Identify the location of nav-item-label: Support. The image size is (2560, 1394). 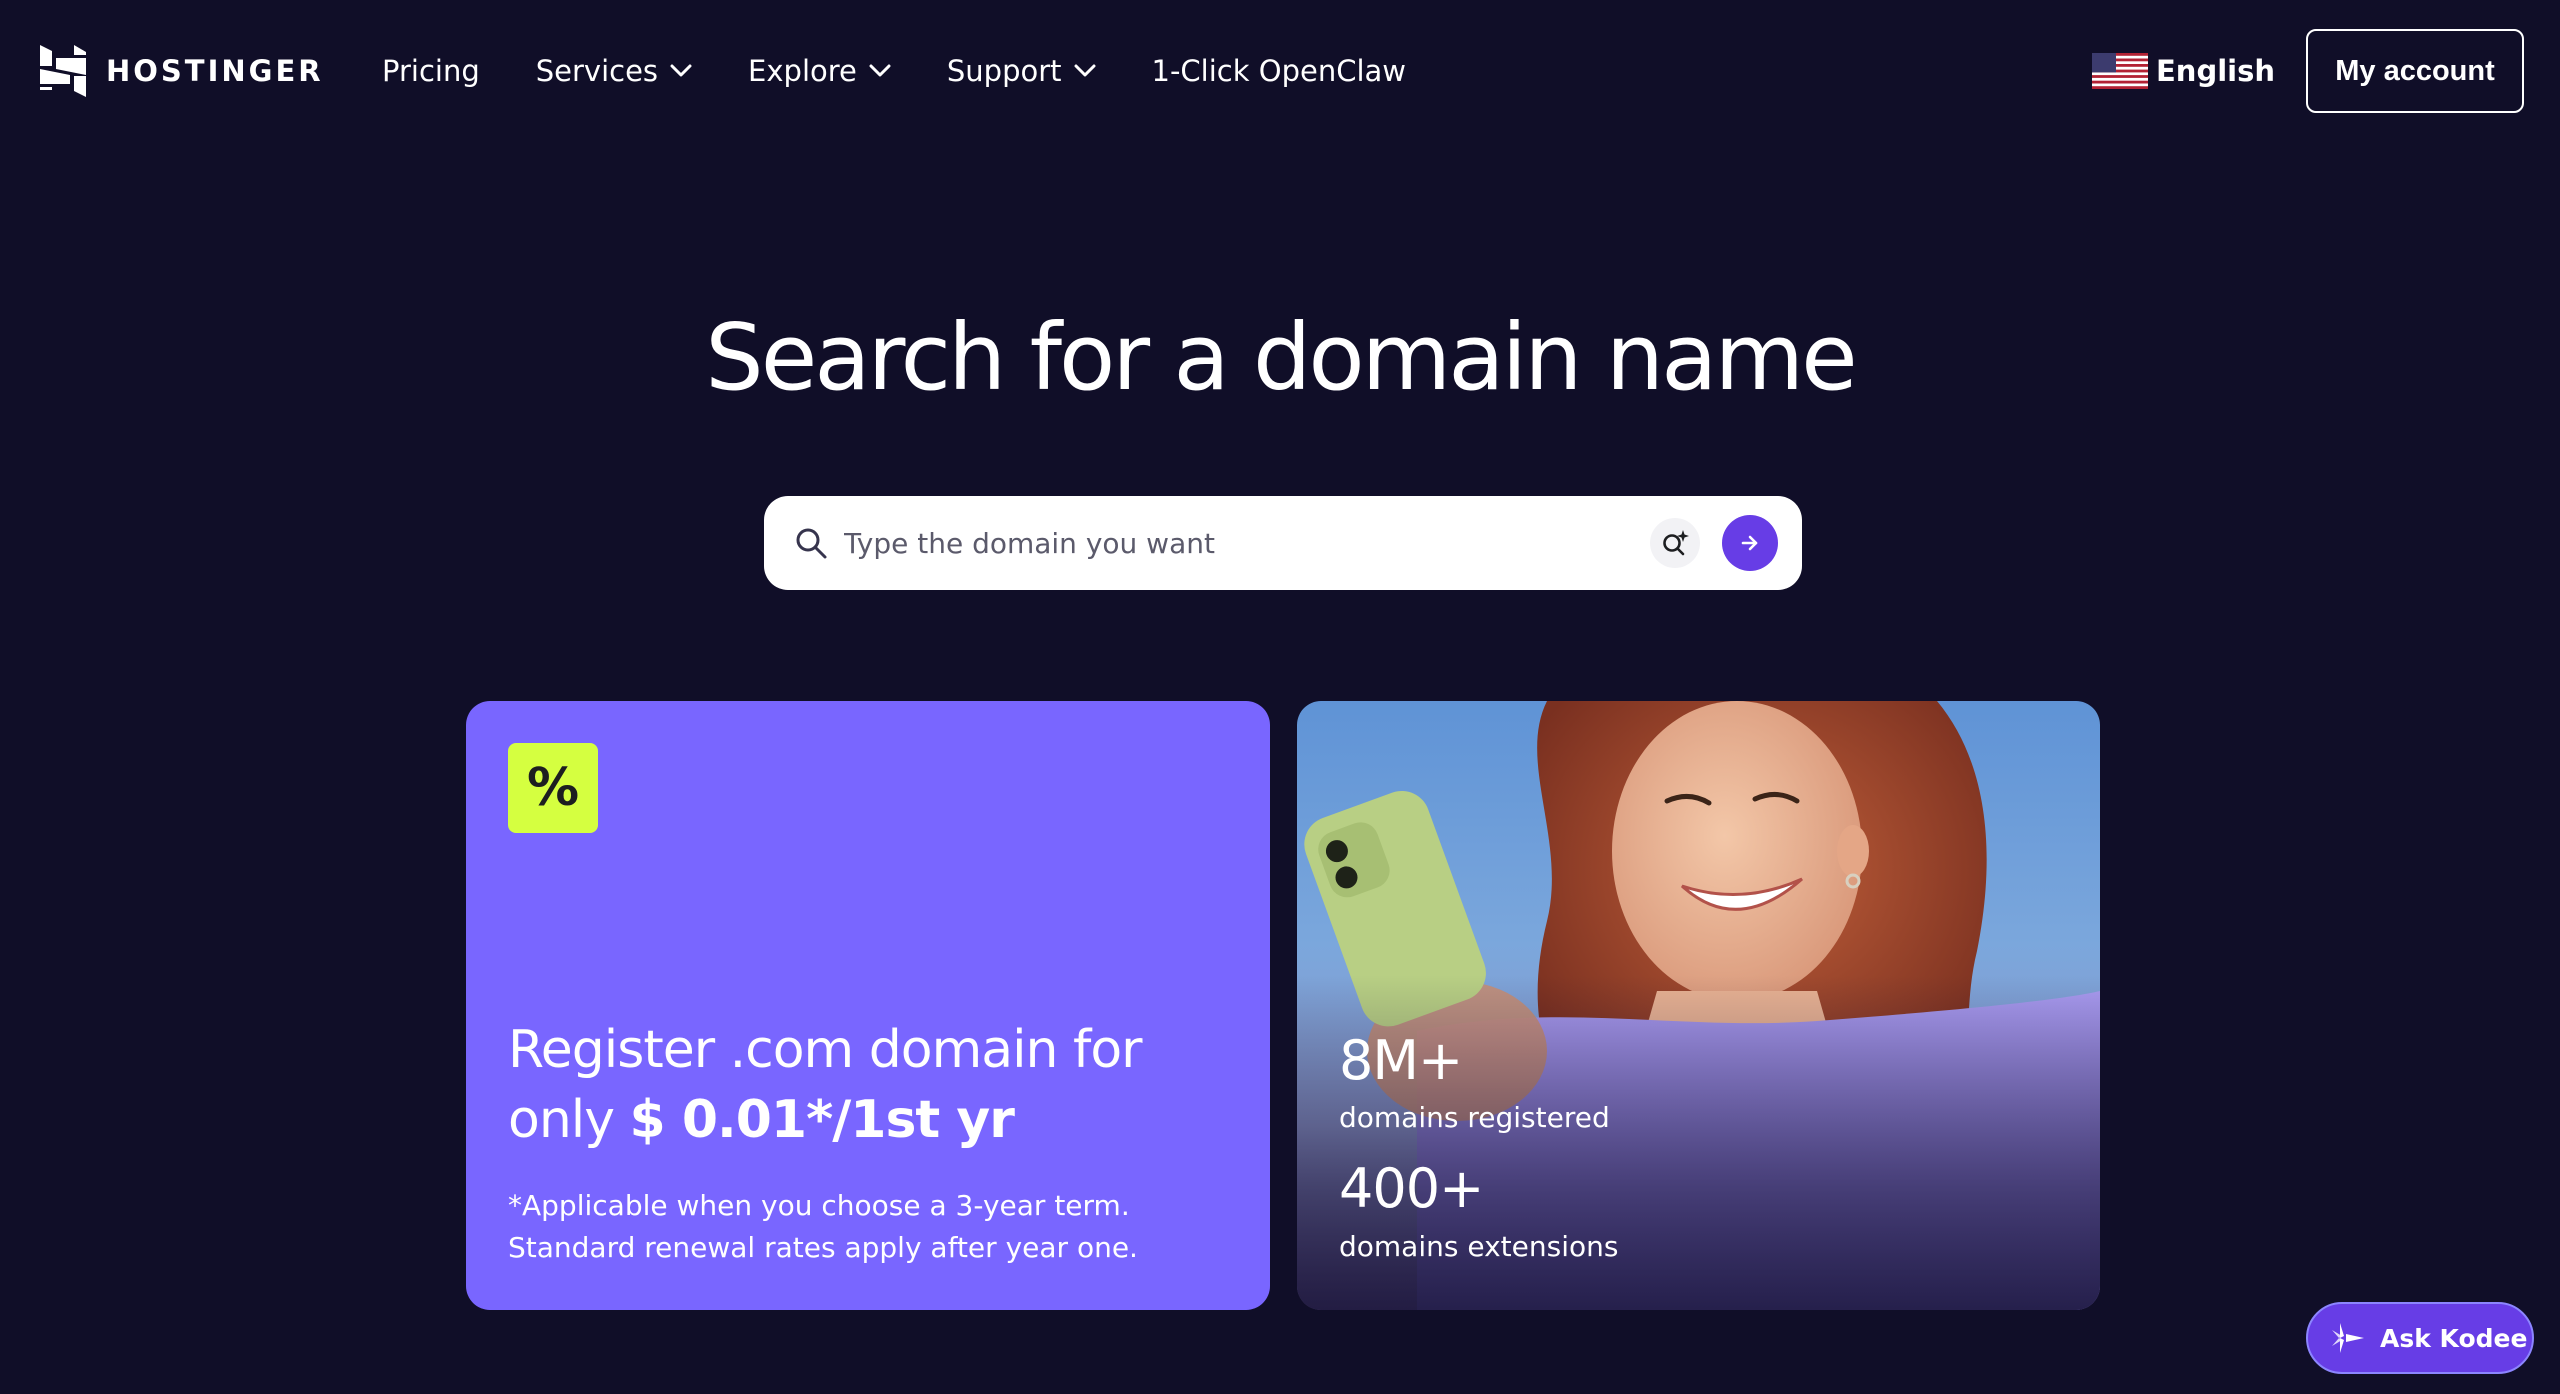
(1004, 71).